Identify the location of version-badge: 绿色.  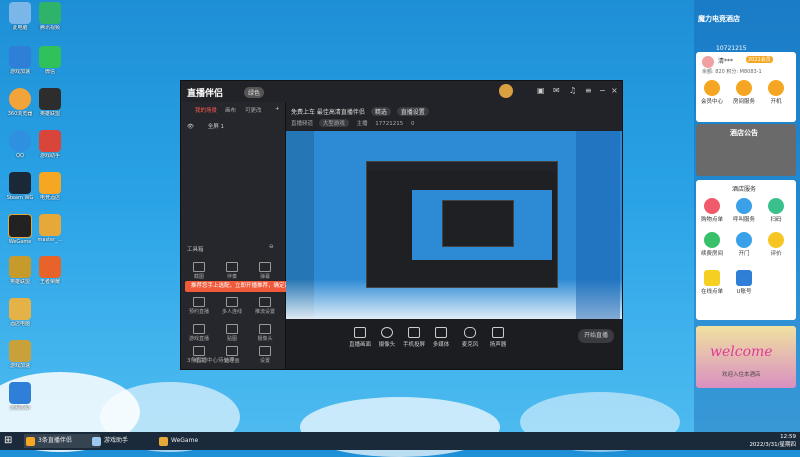
(254, 92).